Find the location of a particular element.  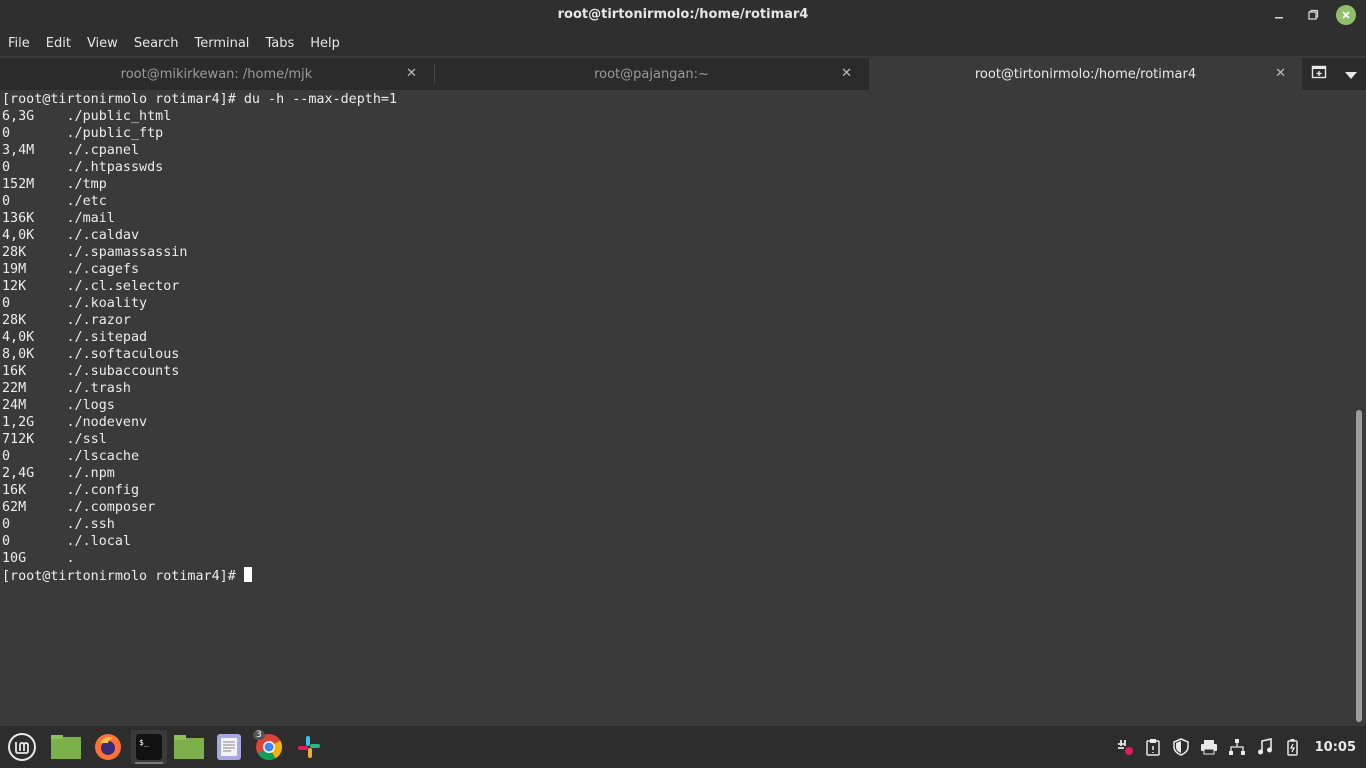

close-button is located at coordinates (1346, 15).